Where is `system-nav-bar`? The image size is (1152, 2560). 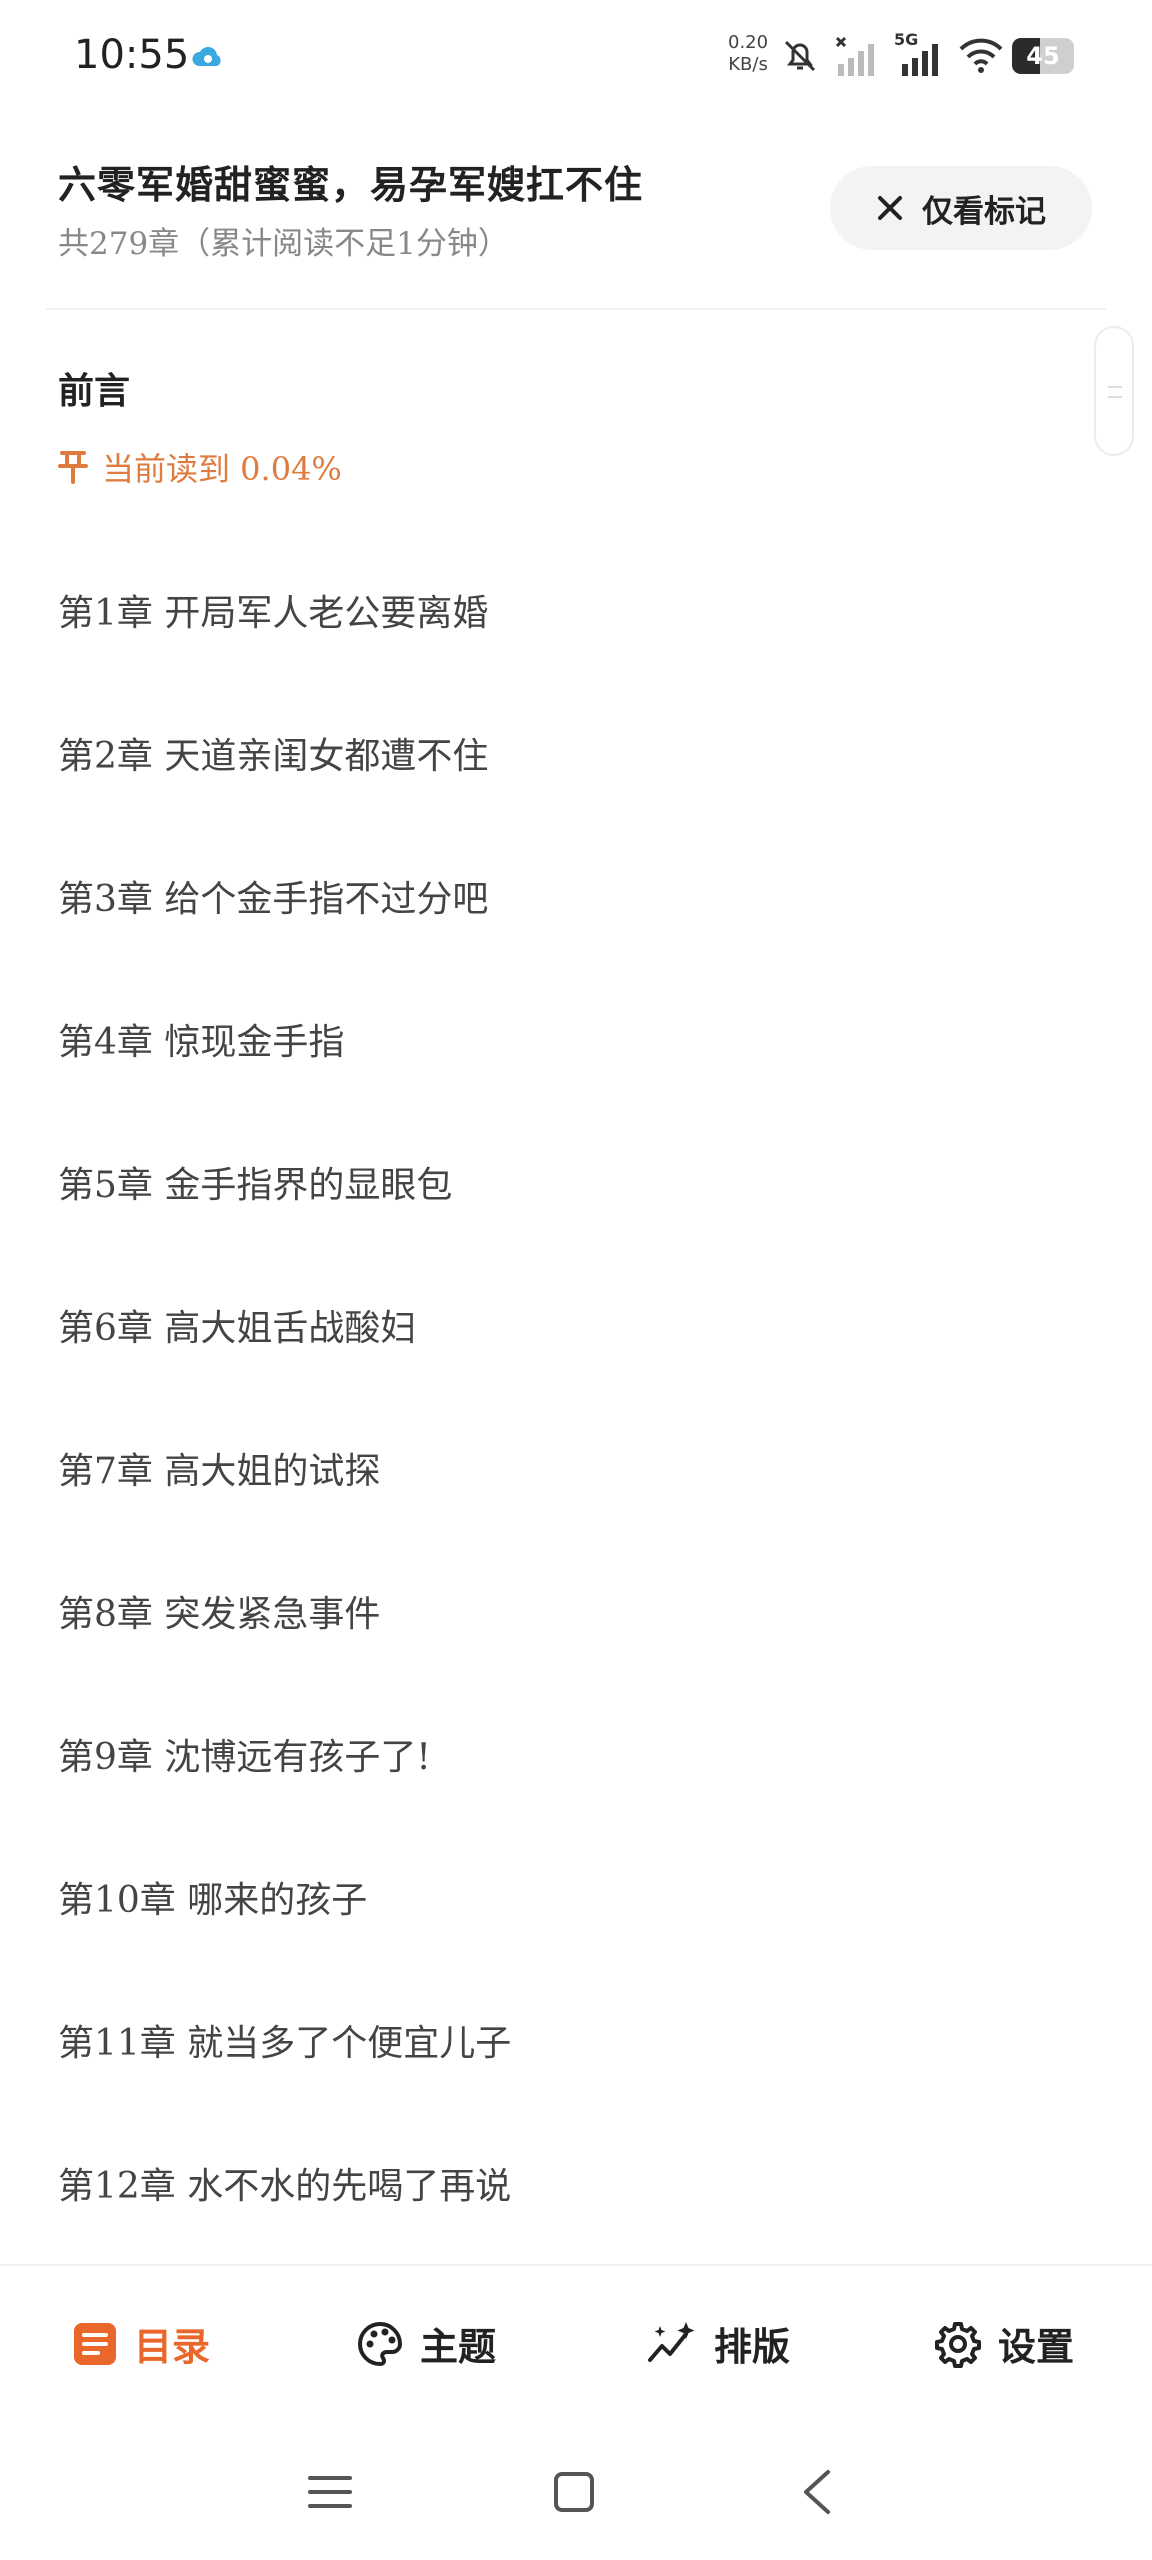
system-nav-bar is located at coordinates (576, 2494).